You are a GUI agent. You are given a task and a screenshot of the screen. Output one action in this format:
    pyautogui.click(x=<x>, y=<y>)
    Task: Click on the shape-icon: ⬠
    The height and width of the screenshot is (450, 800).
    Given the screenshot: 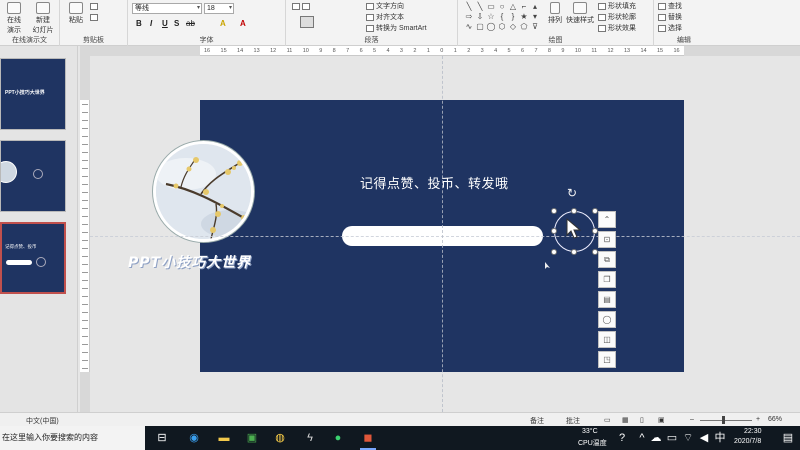 What is the action you would take?
    pyautogui.click(x=524, y=26)
    